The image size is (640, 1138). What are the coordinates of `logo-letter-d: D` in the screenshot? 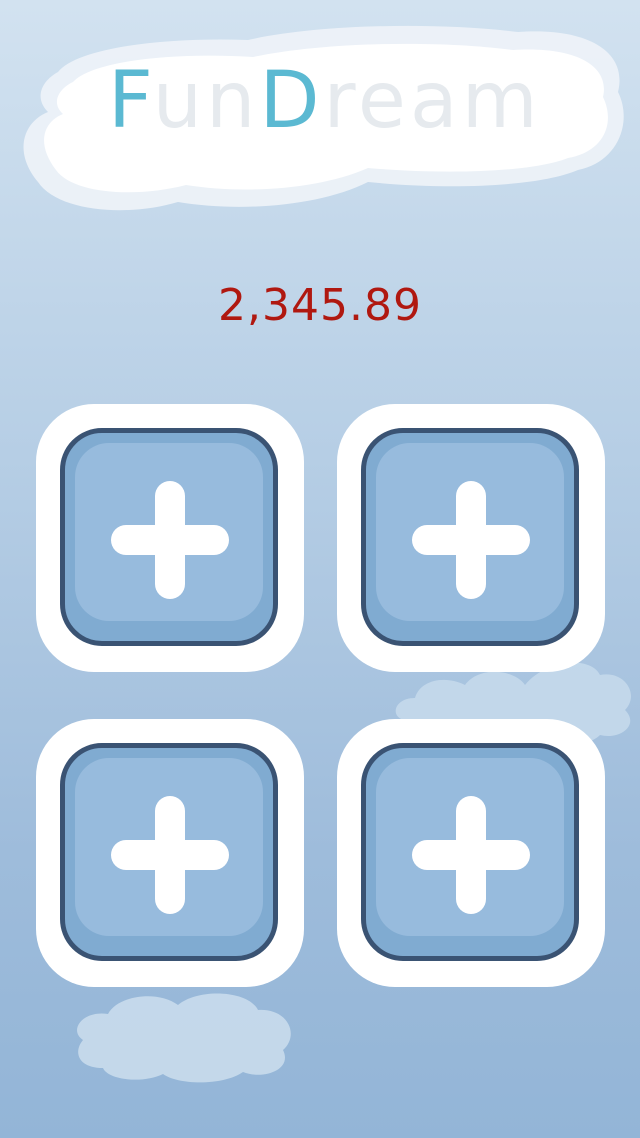 It's located at (291, 101).